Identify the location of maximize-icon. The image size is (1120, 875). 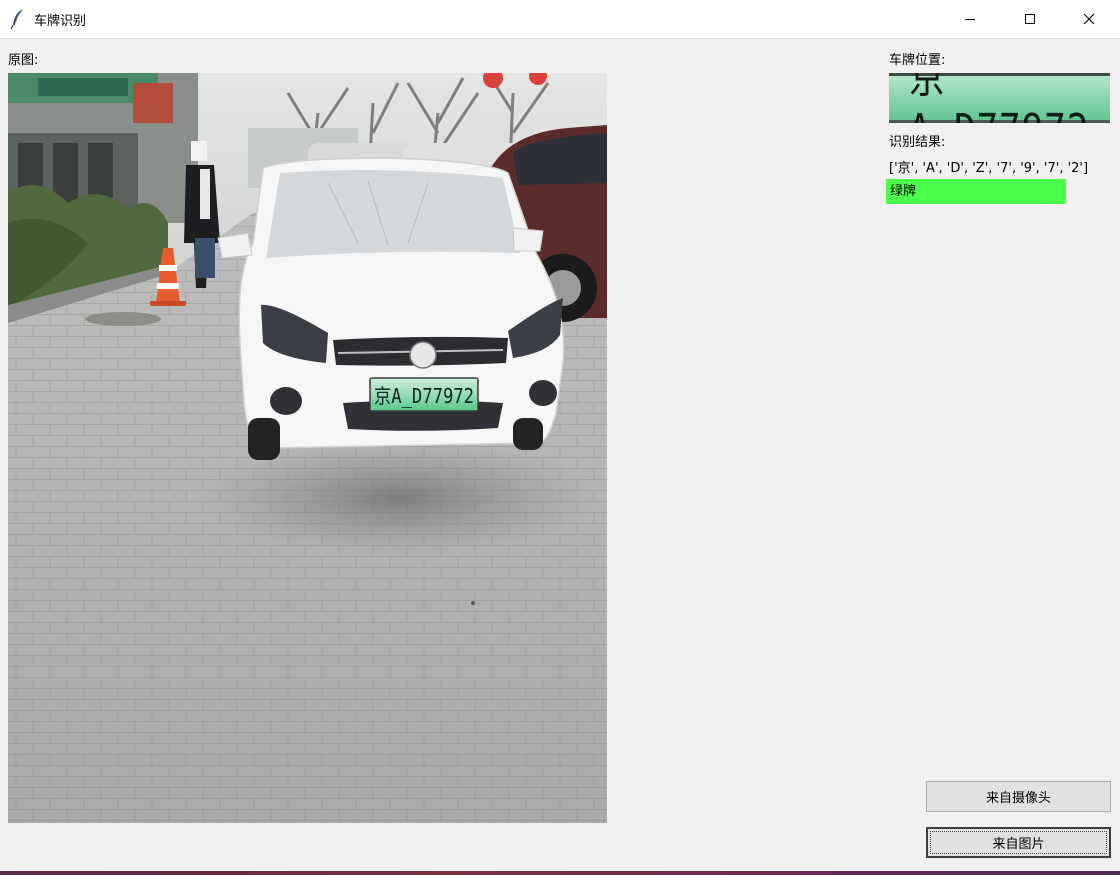
(1030, 19).